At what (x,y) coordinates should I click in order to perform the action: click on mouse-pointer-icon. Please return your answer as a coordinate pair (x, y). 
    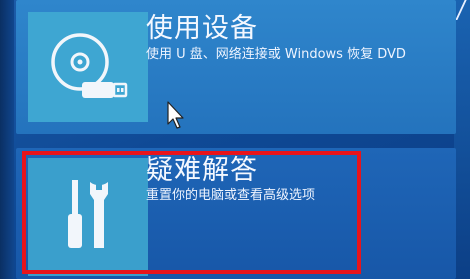
    Looking at the image, I should click on (175, 115).